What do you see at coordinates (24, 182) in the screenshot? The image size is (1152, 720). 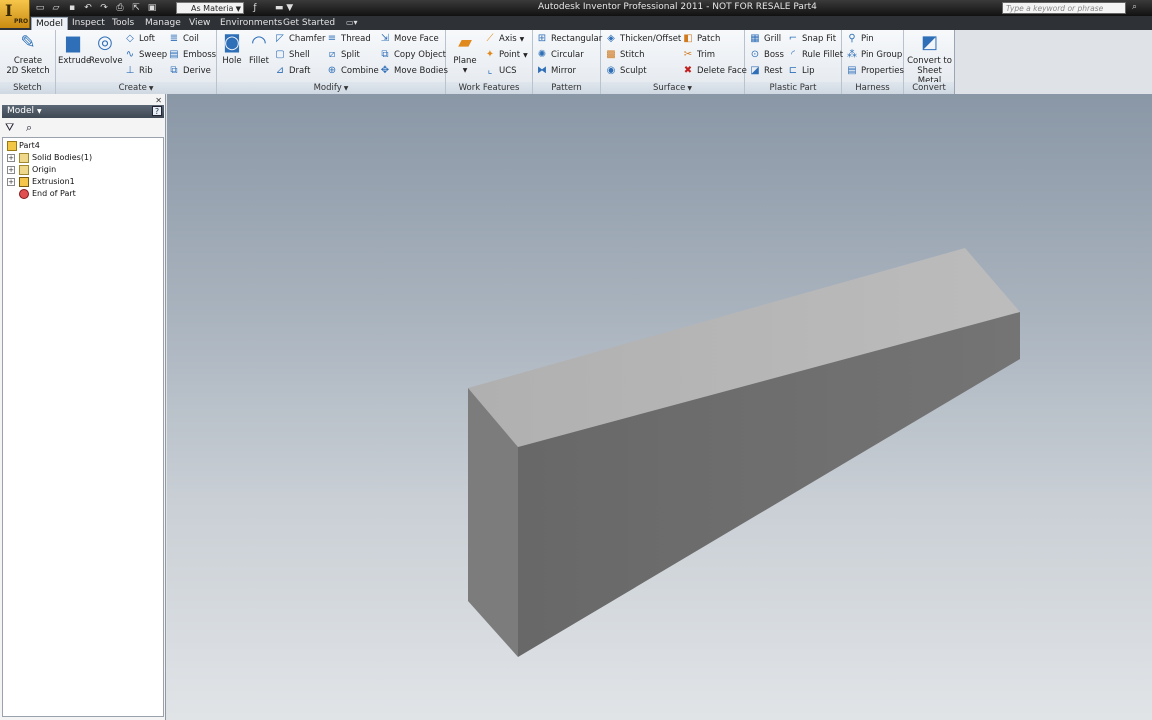 I see `extrusion-icon` at bounding box center [24, 182].